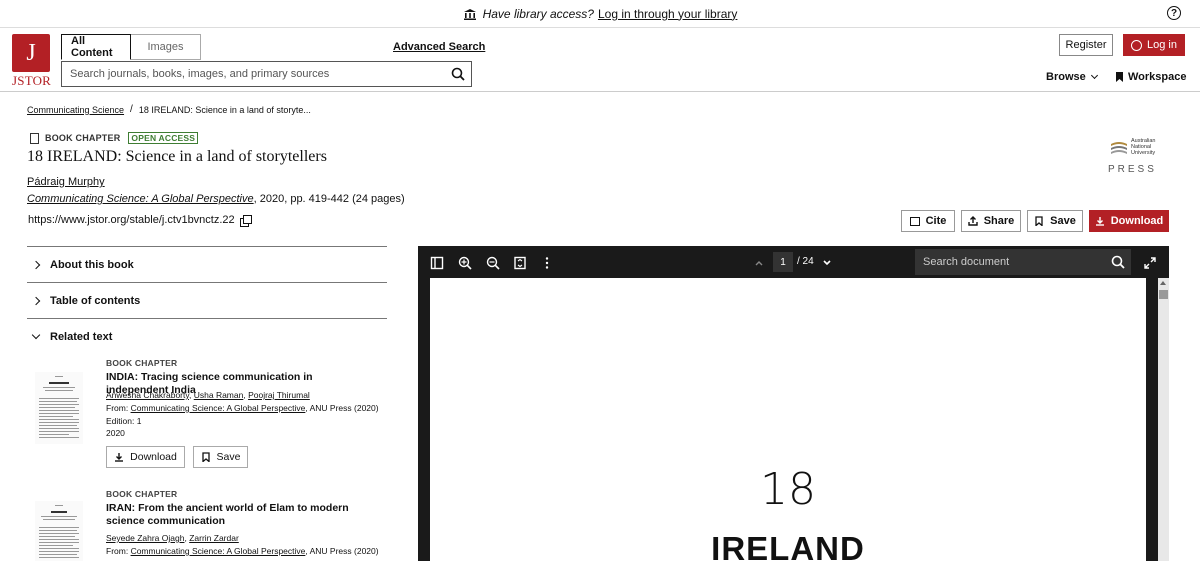 Image resolution: width=1200 pixels, height=561 pixels. What do you see at coordinates (788, 545) in the screenshot?
I see `chapter-heading: IRELAND` at bounding box center [788, 545].